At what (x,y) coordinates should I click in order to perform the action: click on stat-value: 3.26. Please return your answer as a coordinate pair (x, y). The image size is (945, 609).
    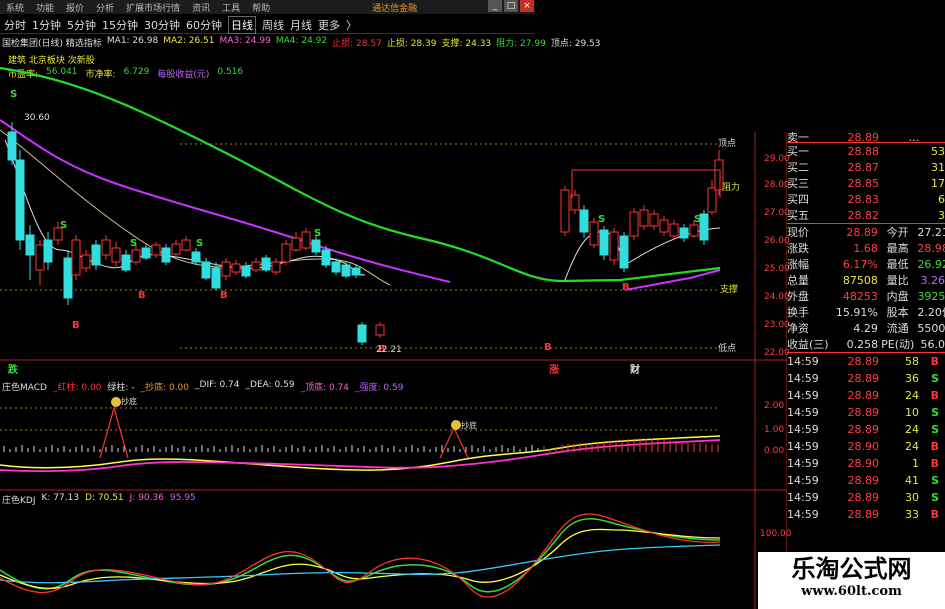
    Looking at the image, I should click on (932, 280).